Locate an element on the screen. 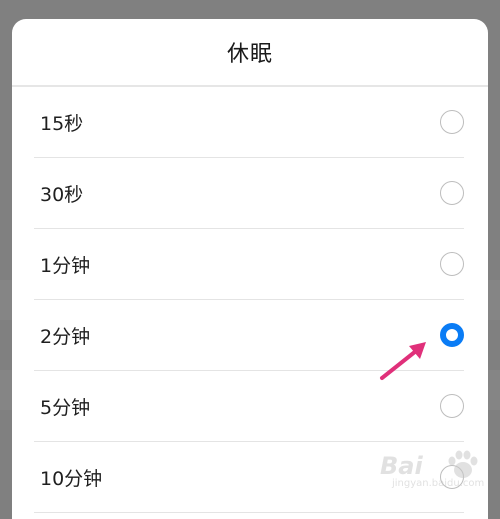 Image resolution: width=500 pixels, height=519 pixels. option-label: 10分钟 is located at coordinates (71, 478).